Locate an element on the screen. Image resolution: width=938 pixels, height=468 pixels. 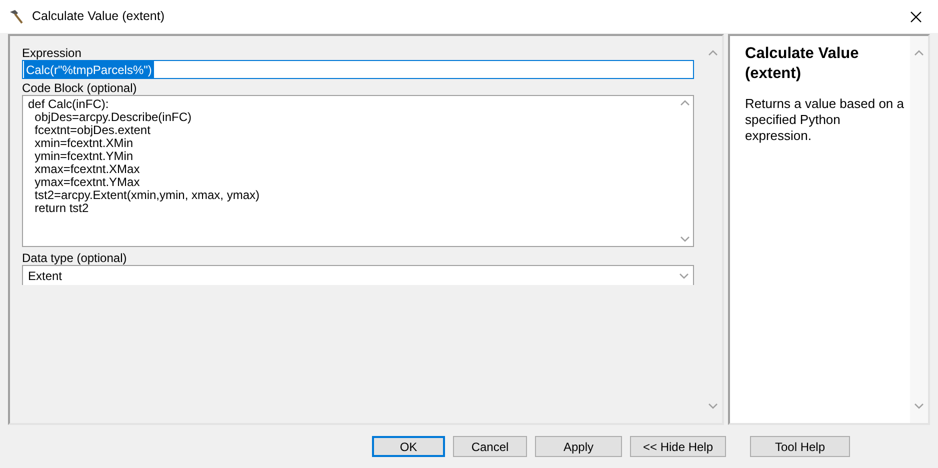
code-line: ymin=fcextnt.YMin is located at coordinates (84, 156).